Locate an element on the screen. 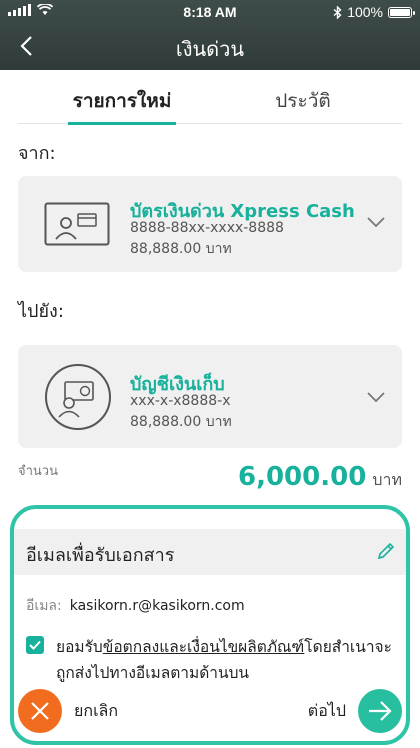  amount-label: จำนวน is located at coordinates (38, 471).